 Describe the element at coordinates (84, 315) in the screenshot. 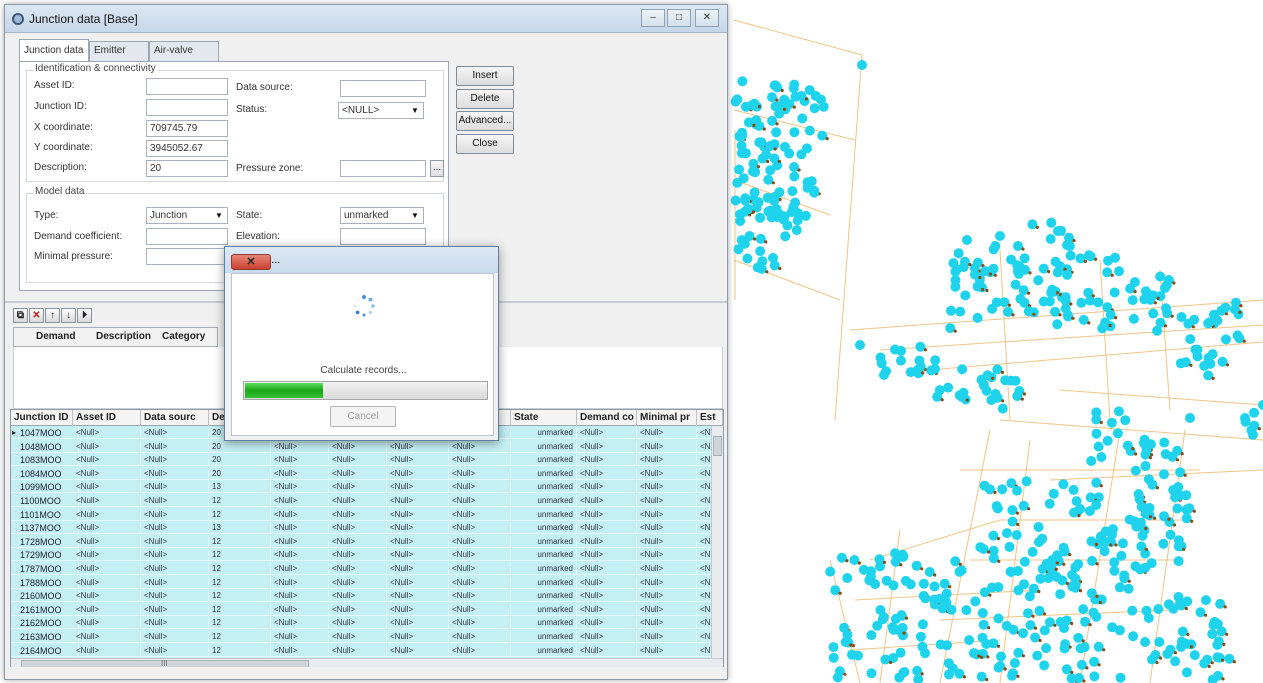

I see `last-record-icon: ⏵` at that location.